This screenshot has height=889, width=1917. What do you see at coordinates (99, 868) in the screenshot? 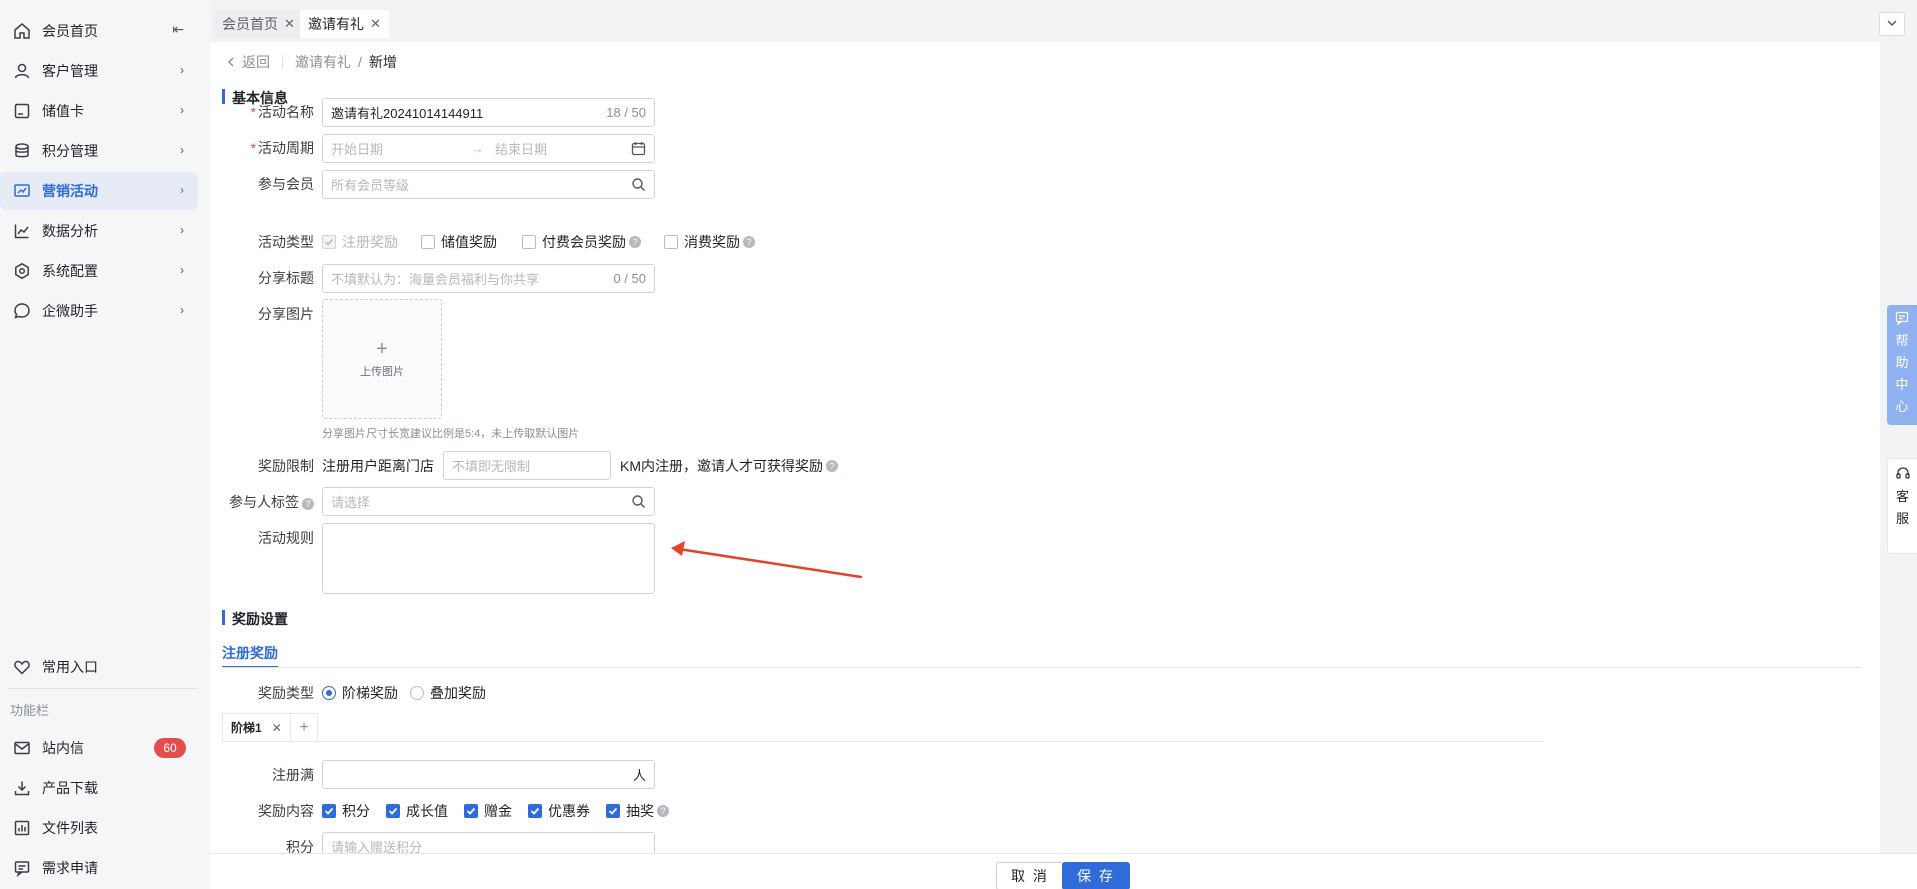
I see `sidebar-item-requests: 需求申请` at bounding box center [99, 868].